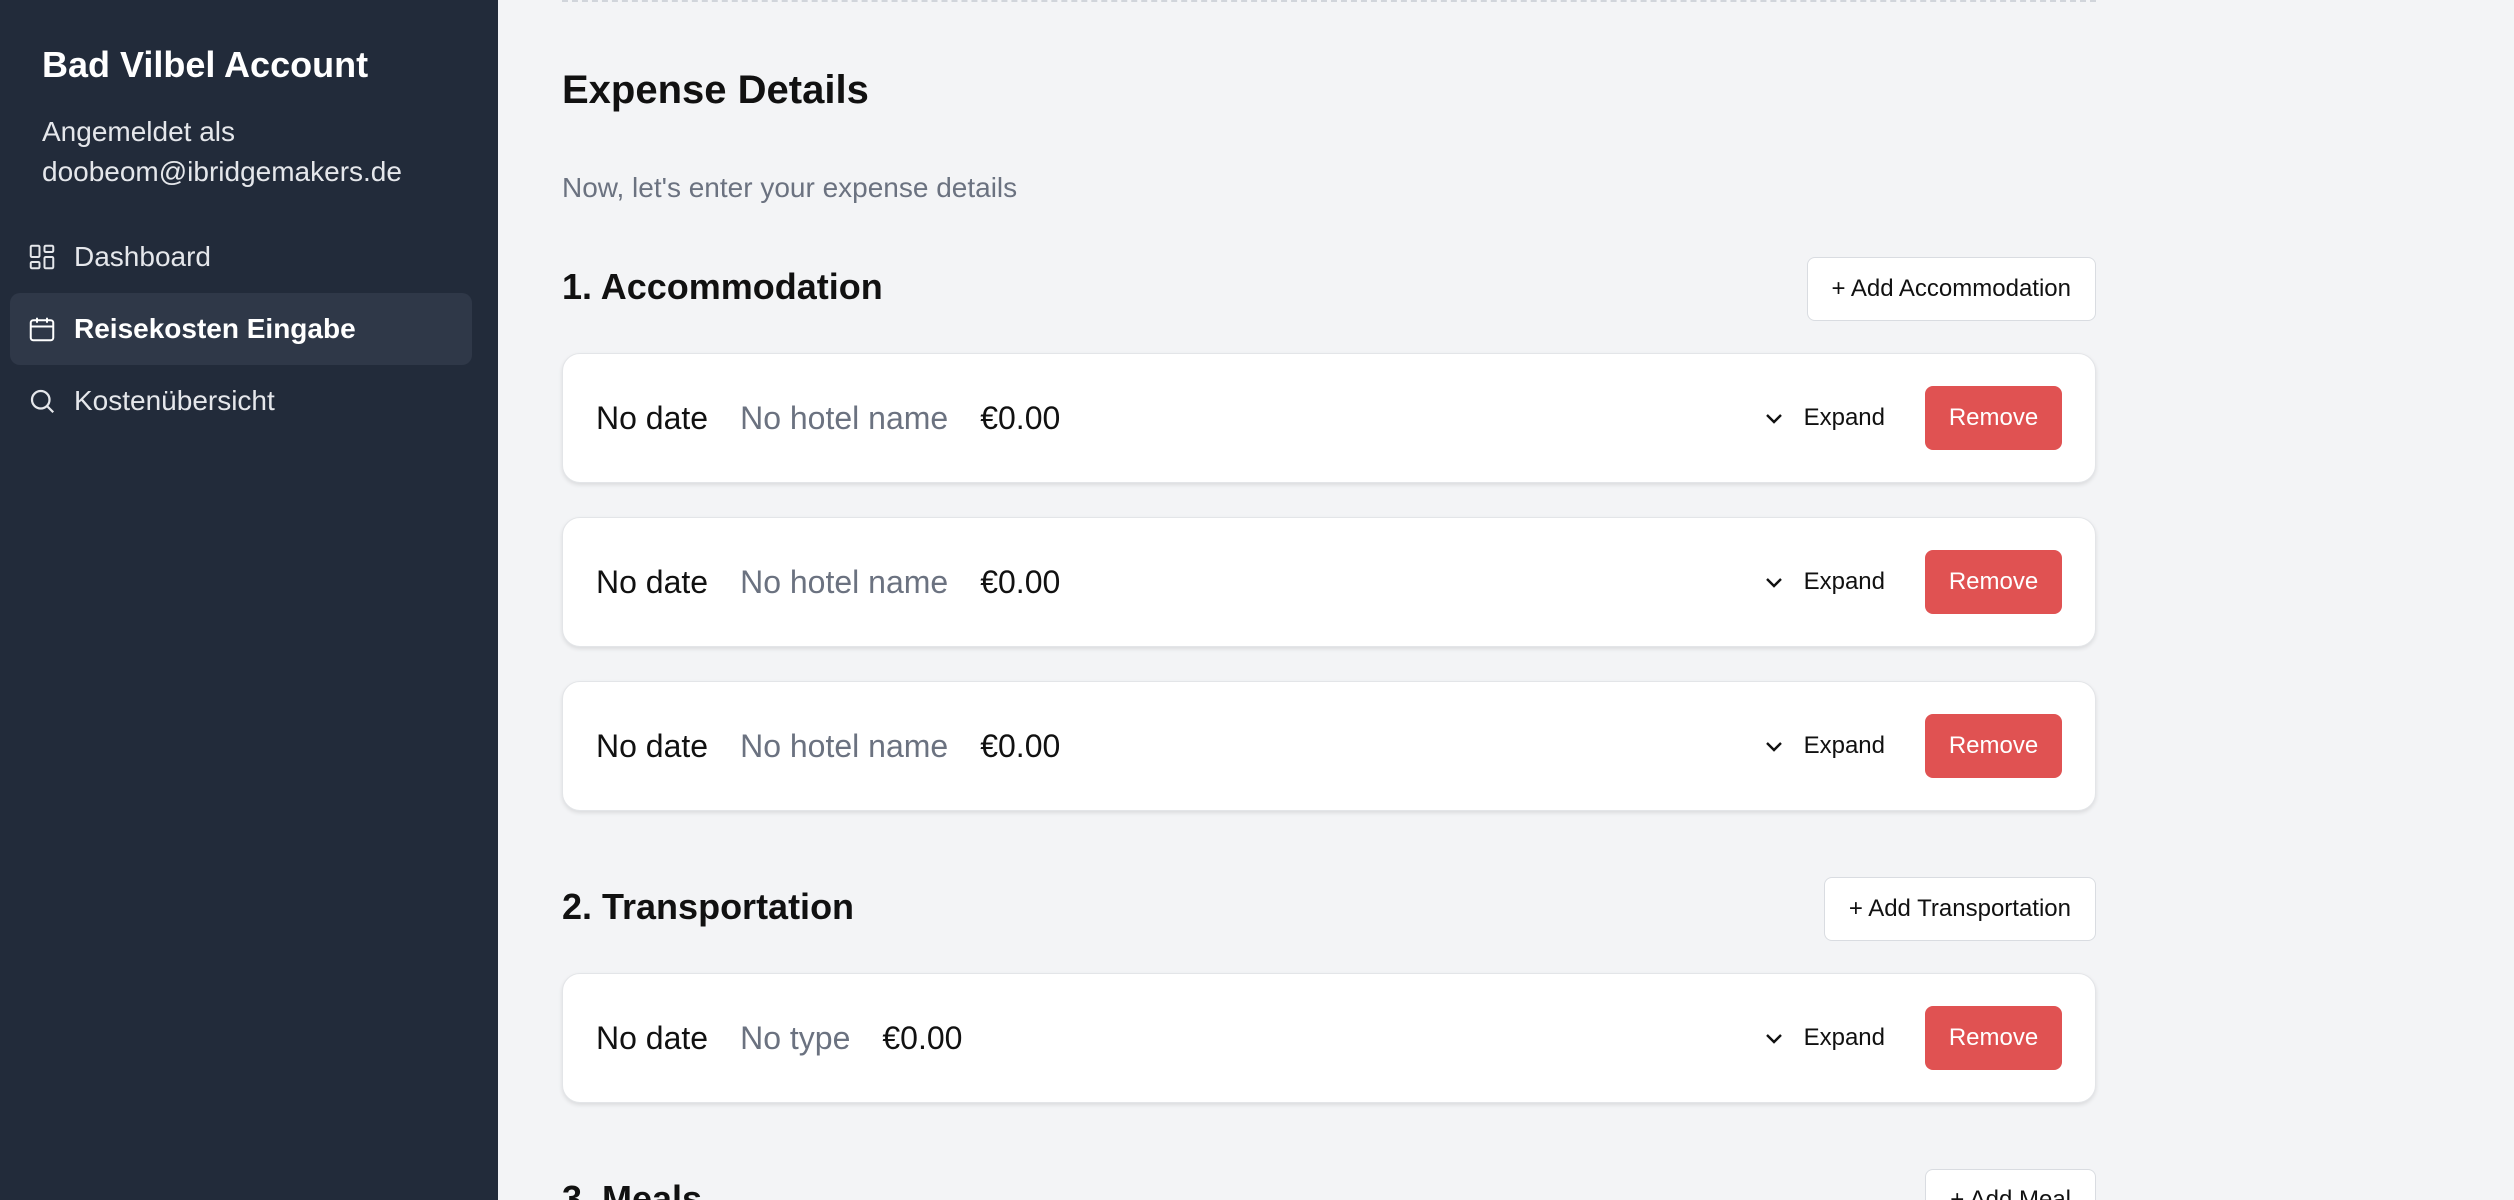  Describe the element at coordinates (205, 64) in the screenshot. I see `brand-title: Bad Vilbel Account` at that location.